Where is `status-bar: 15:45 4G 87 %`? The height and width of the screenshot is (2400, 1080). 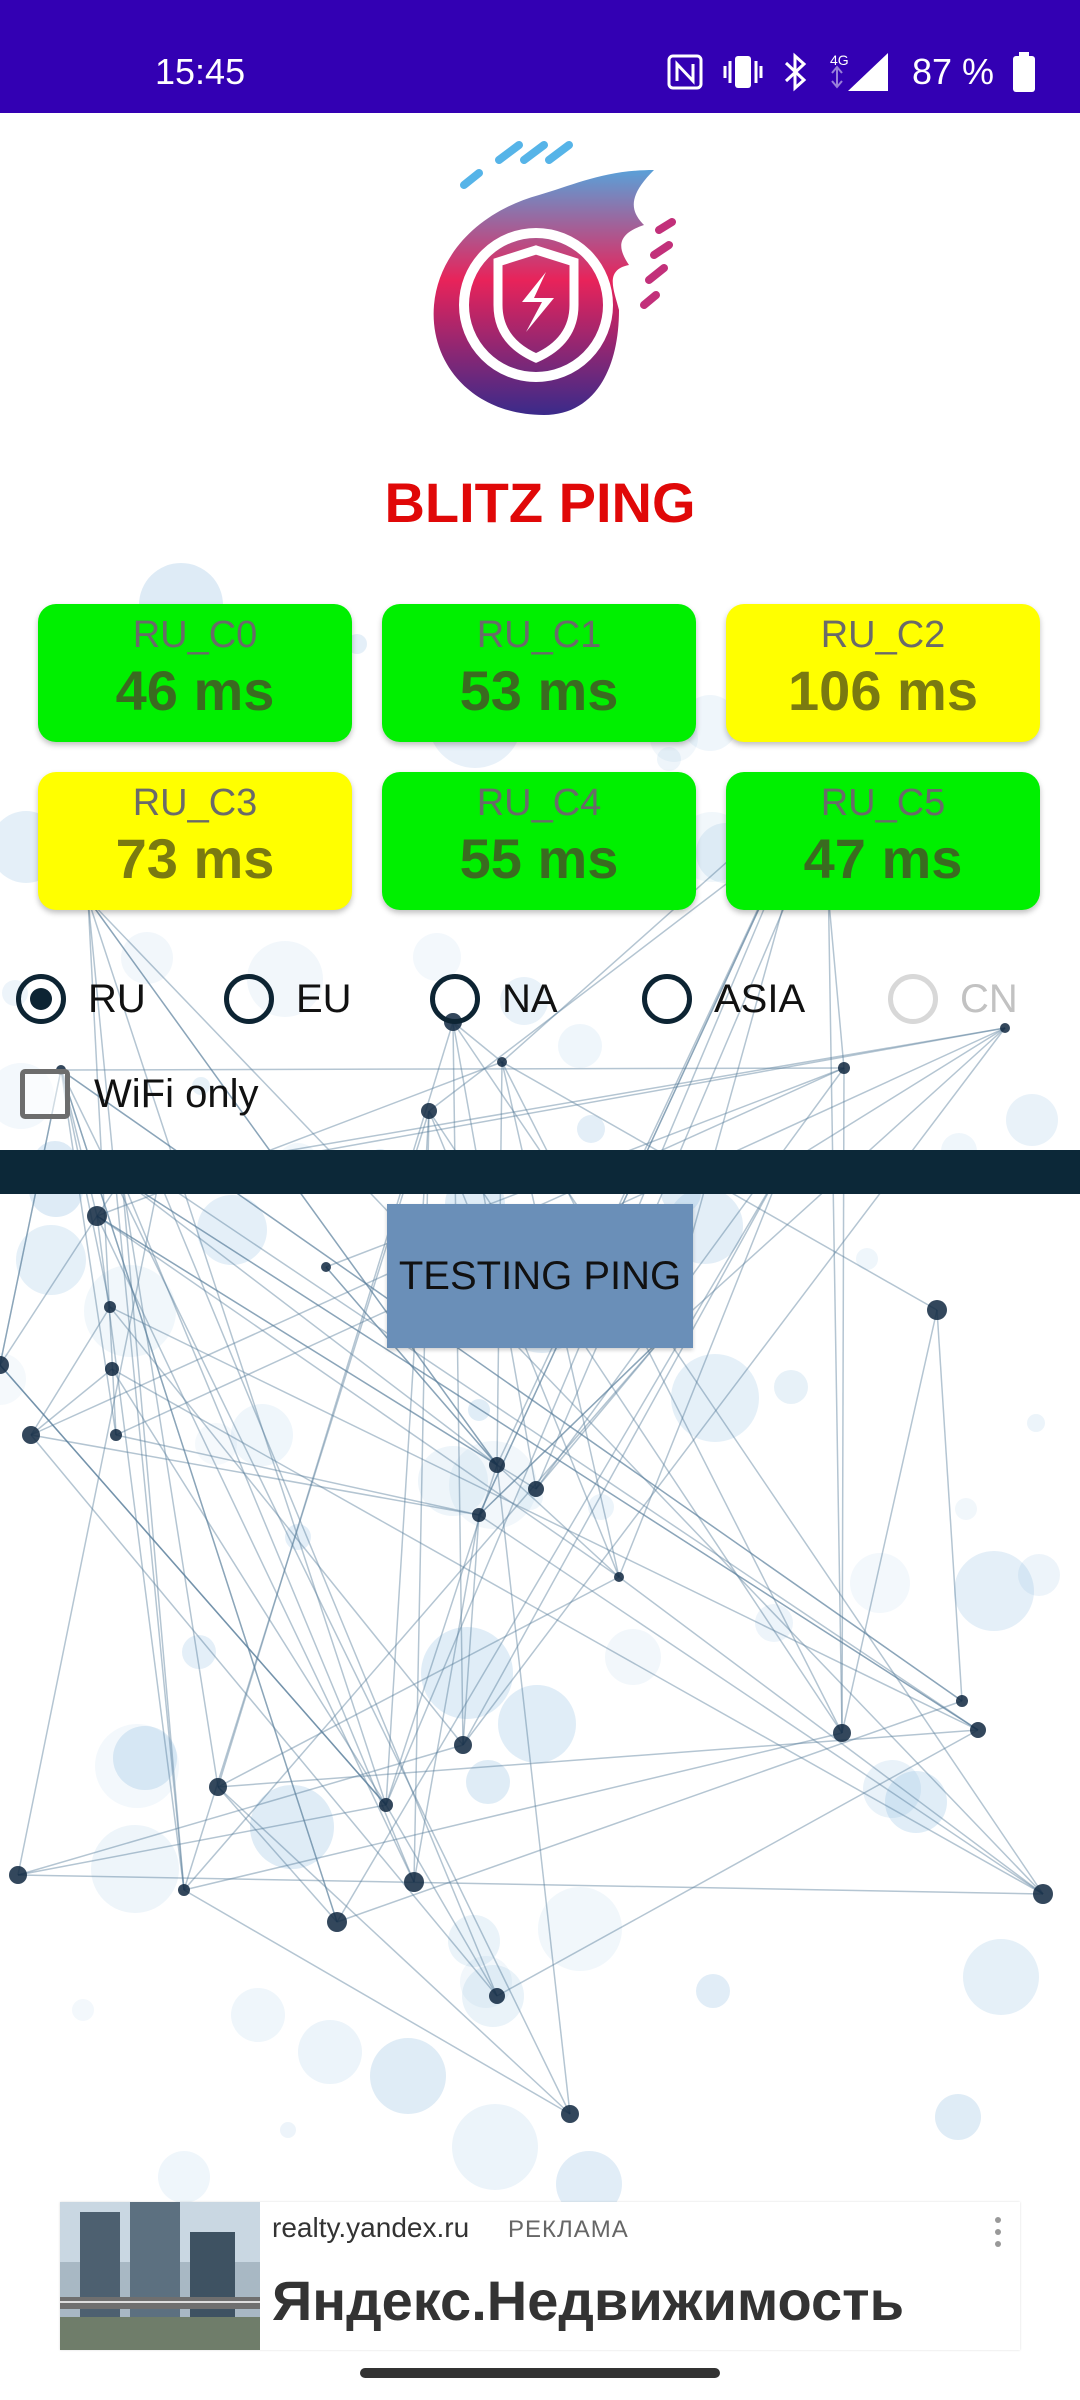
status-bar: 15:45 4G 87 % is located at coordinates (540, 56).